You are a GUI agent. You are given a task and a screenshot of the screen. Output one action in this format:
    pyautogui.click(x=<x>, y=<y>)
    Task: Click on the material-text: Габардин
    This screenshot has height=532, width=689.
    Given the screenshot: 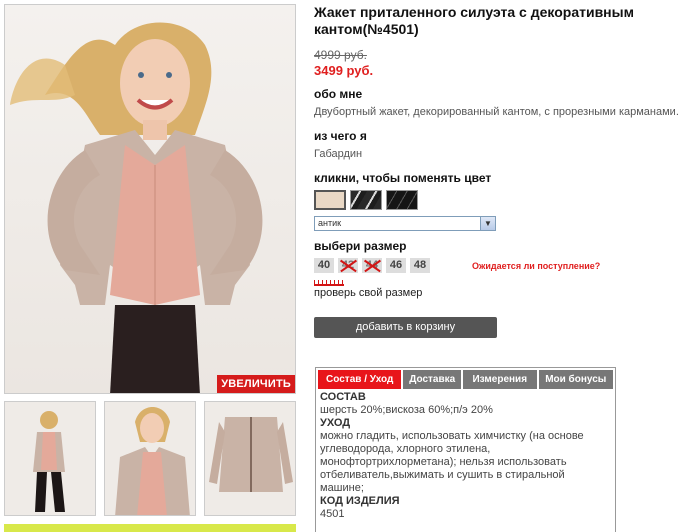 What is the action you would take?
    pyautogui.click(x=338, y=154)
    